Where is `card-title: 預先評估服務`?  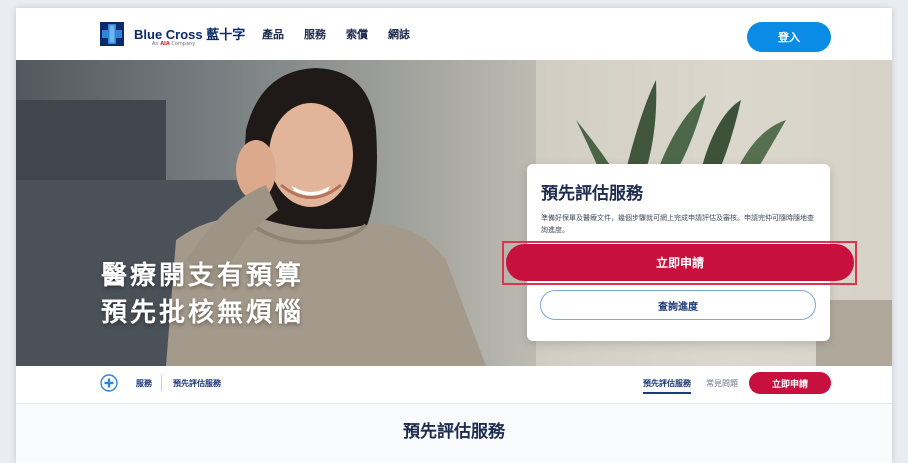
card-title: 預先評估服務 is located at coordinates (592, 194).